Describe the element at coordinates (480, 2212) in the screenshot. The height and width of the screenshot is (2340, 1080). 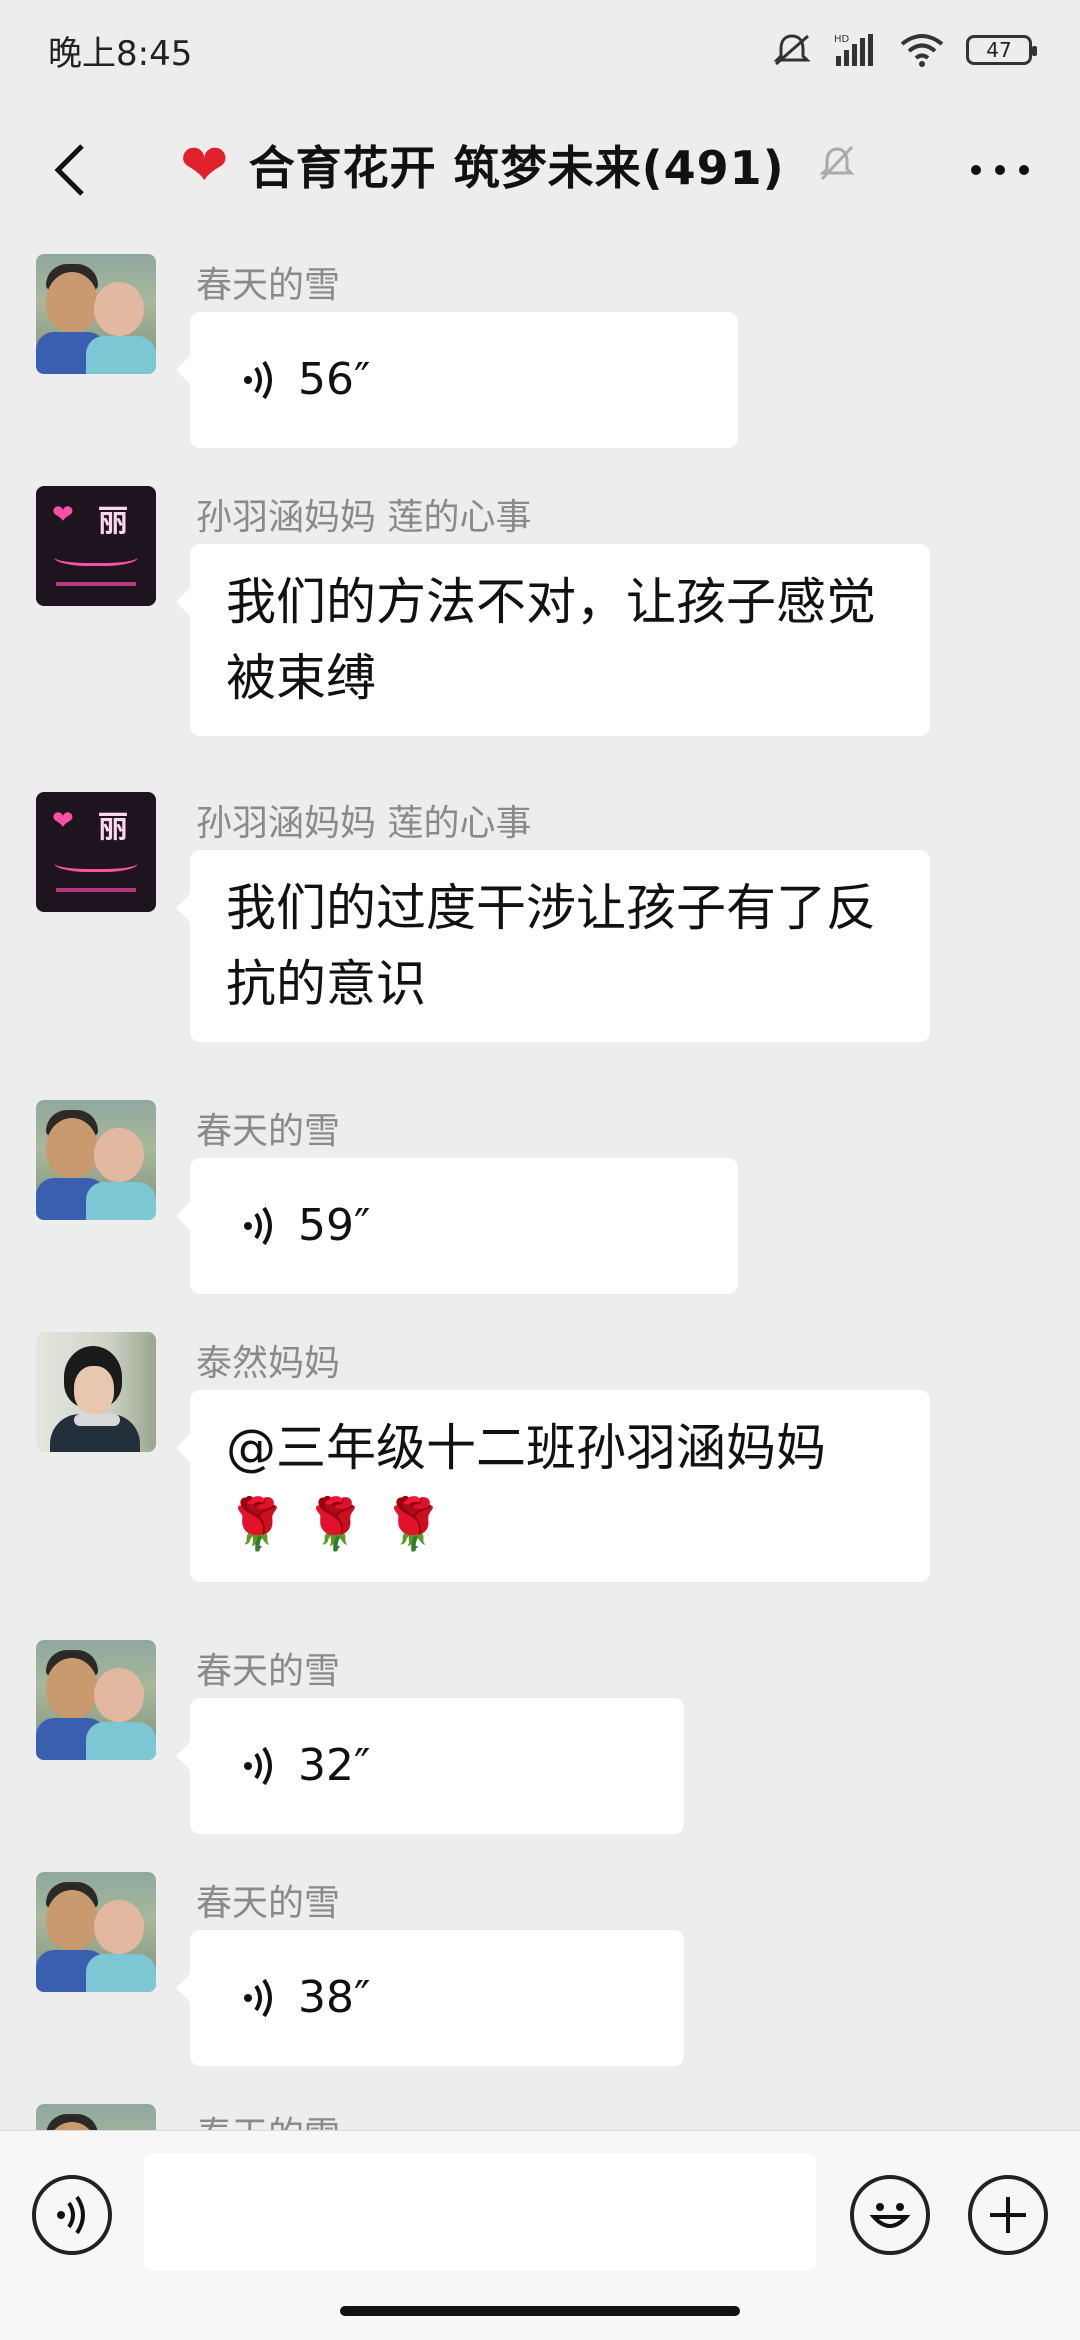
I see `message-input` at that location.